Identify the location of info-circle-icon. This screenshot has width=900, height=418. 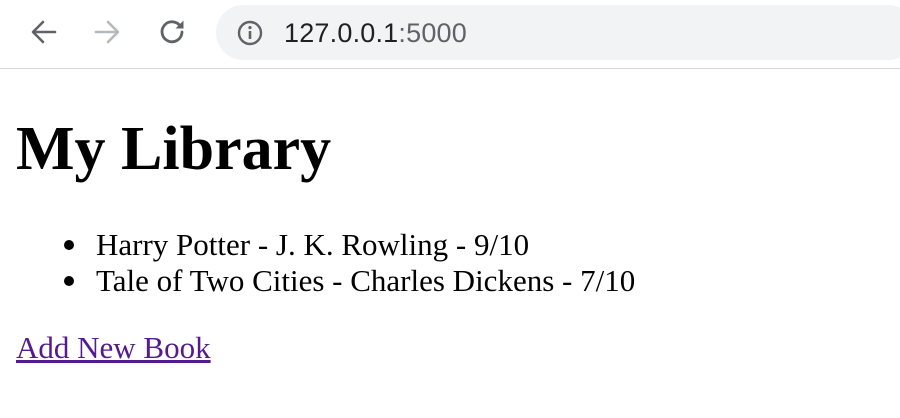
(250, 33).